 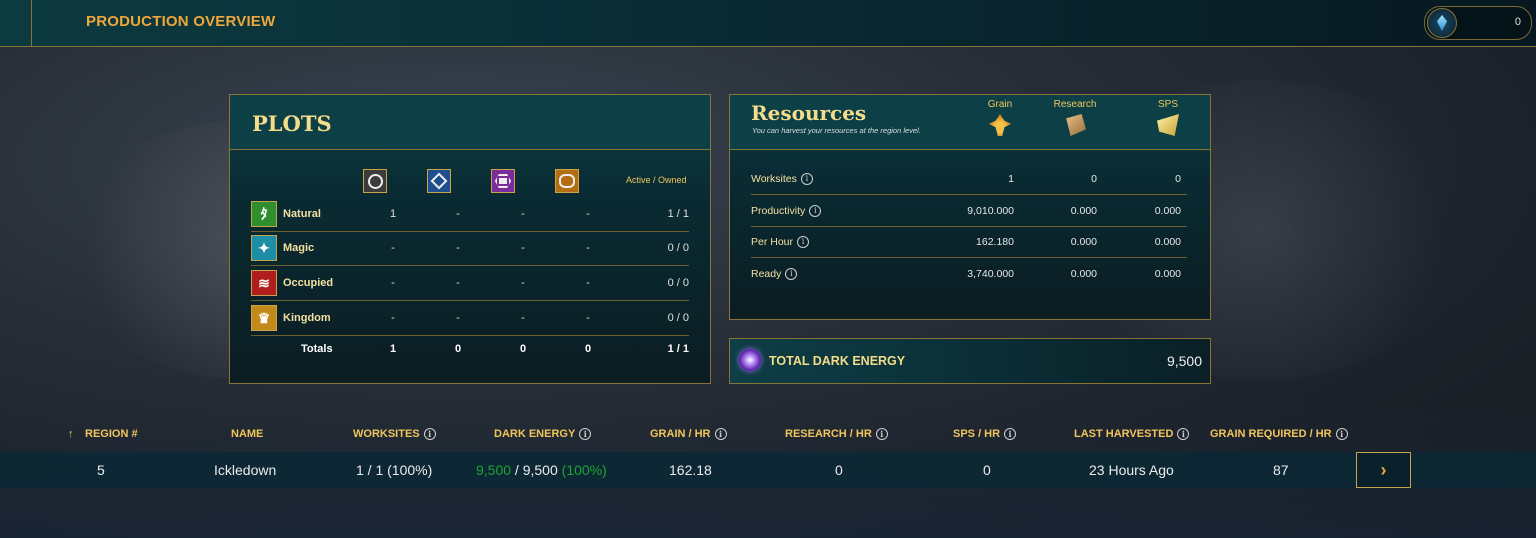 I want to click on column-header-grain-hr: GRAIN / HR i, so click(x=688, y=434).